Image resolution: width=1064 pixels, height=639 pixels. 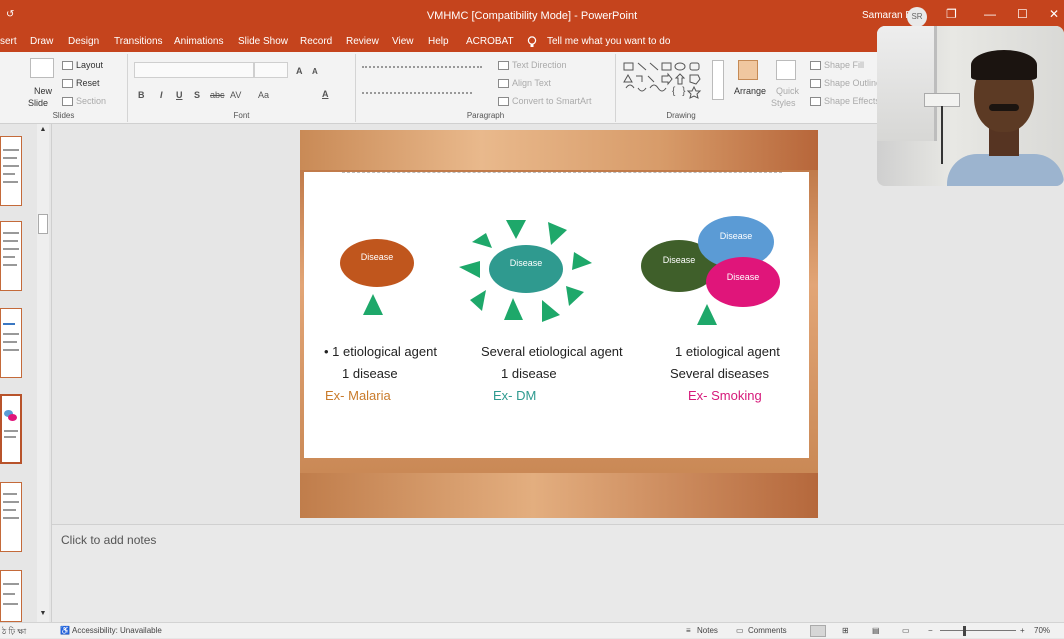 What do you see at coordinates (516, 229) in the screenshot?
I see `agent-triangle-2a` at bounding box center [516, 229].